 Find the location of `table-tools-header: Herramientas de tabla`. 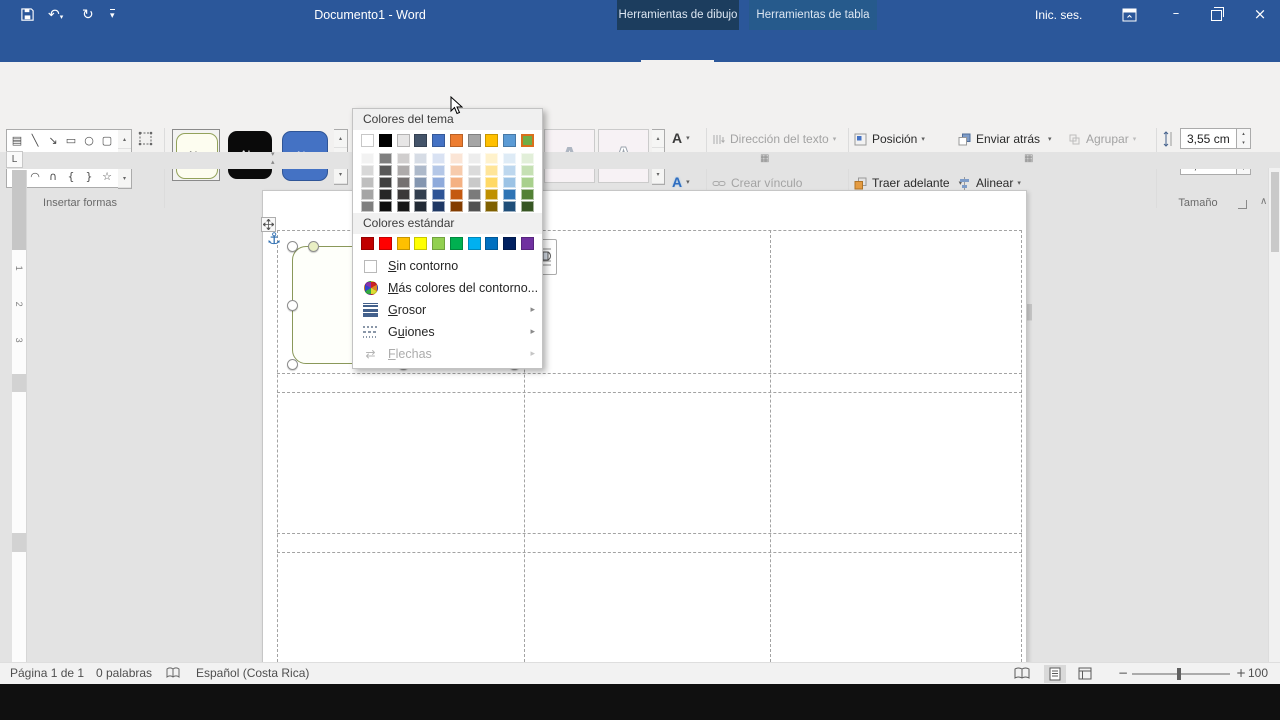

table-tools-header: Herramientas de tabla is located at coordinates (813, 15).